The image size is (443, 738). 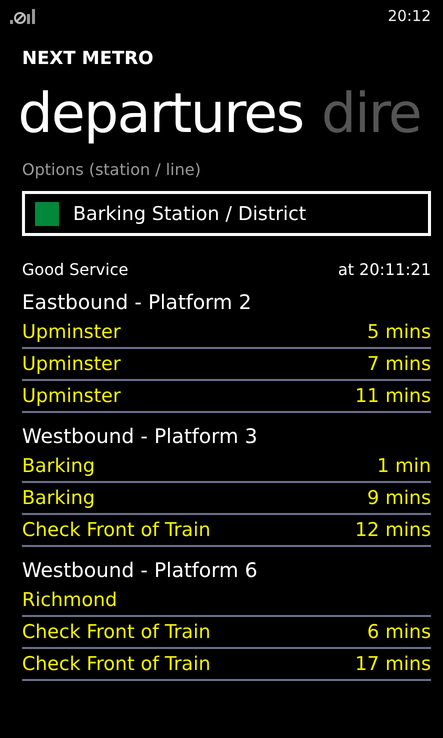 What do you see at coordinates (393, 530) in the screenshot?
I see `due-time: 12 mins` at bounding box center [393, 530].